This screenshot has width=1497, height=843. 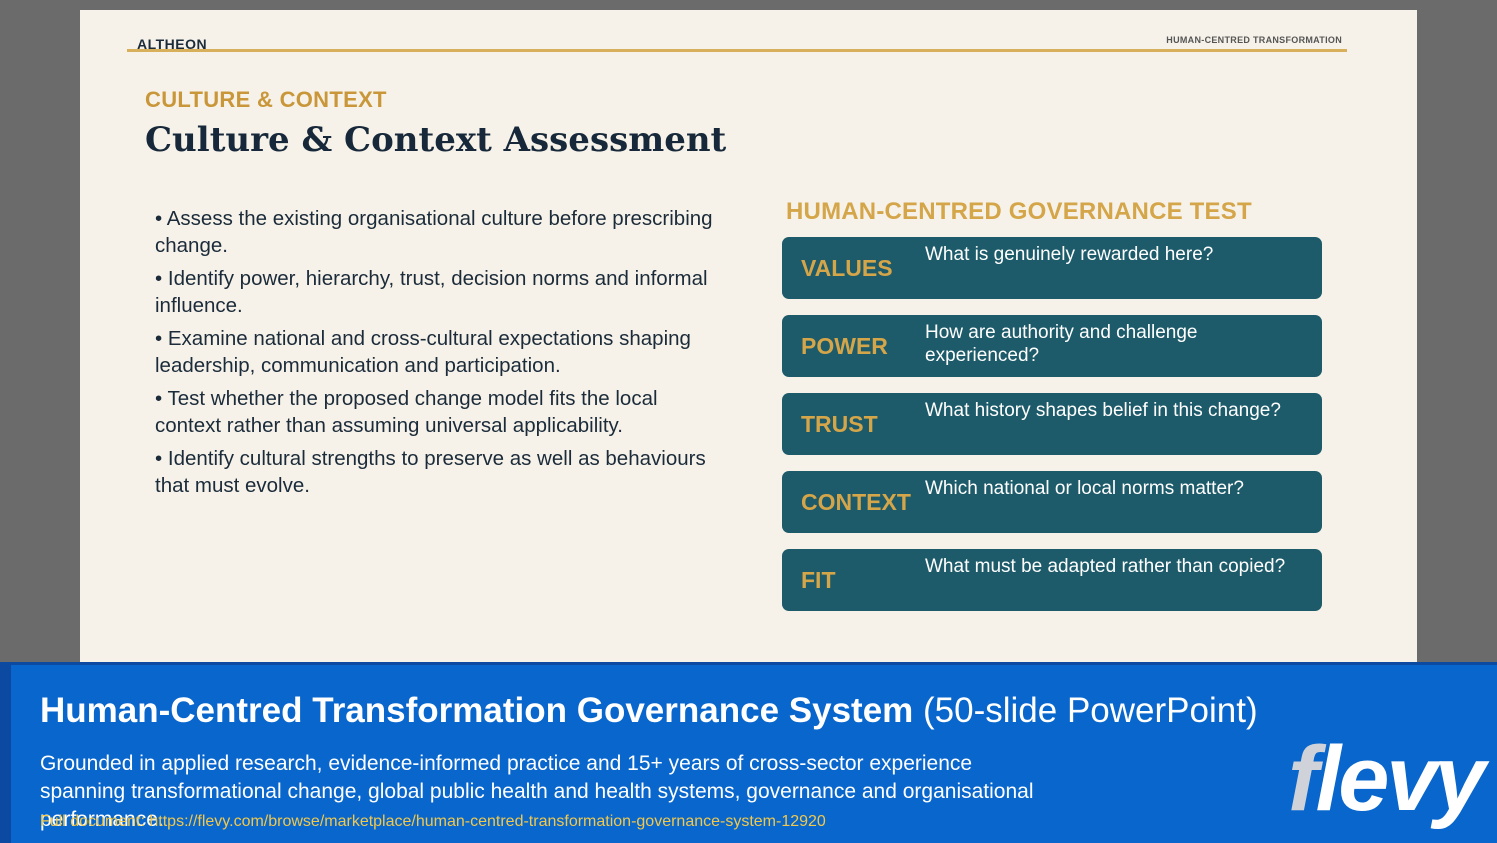 I want to click on card-label: POWER, so click(x=844, y=345).